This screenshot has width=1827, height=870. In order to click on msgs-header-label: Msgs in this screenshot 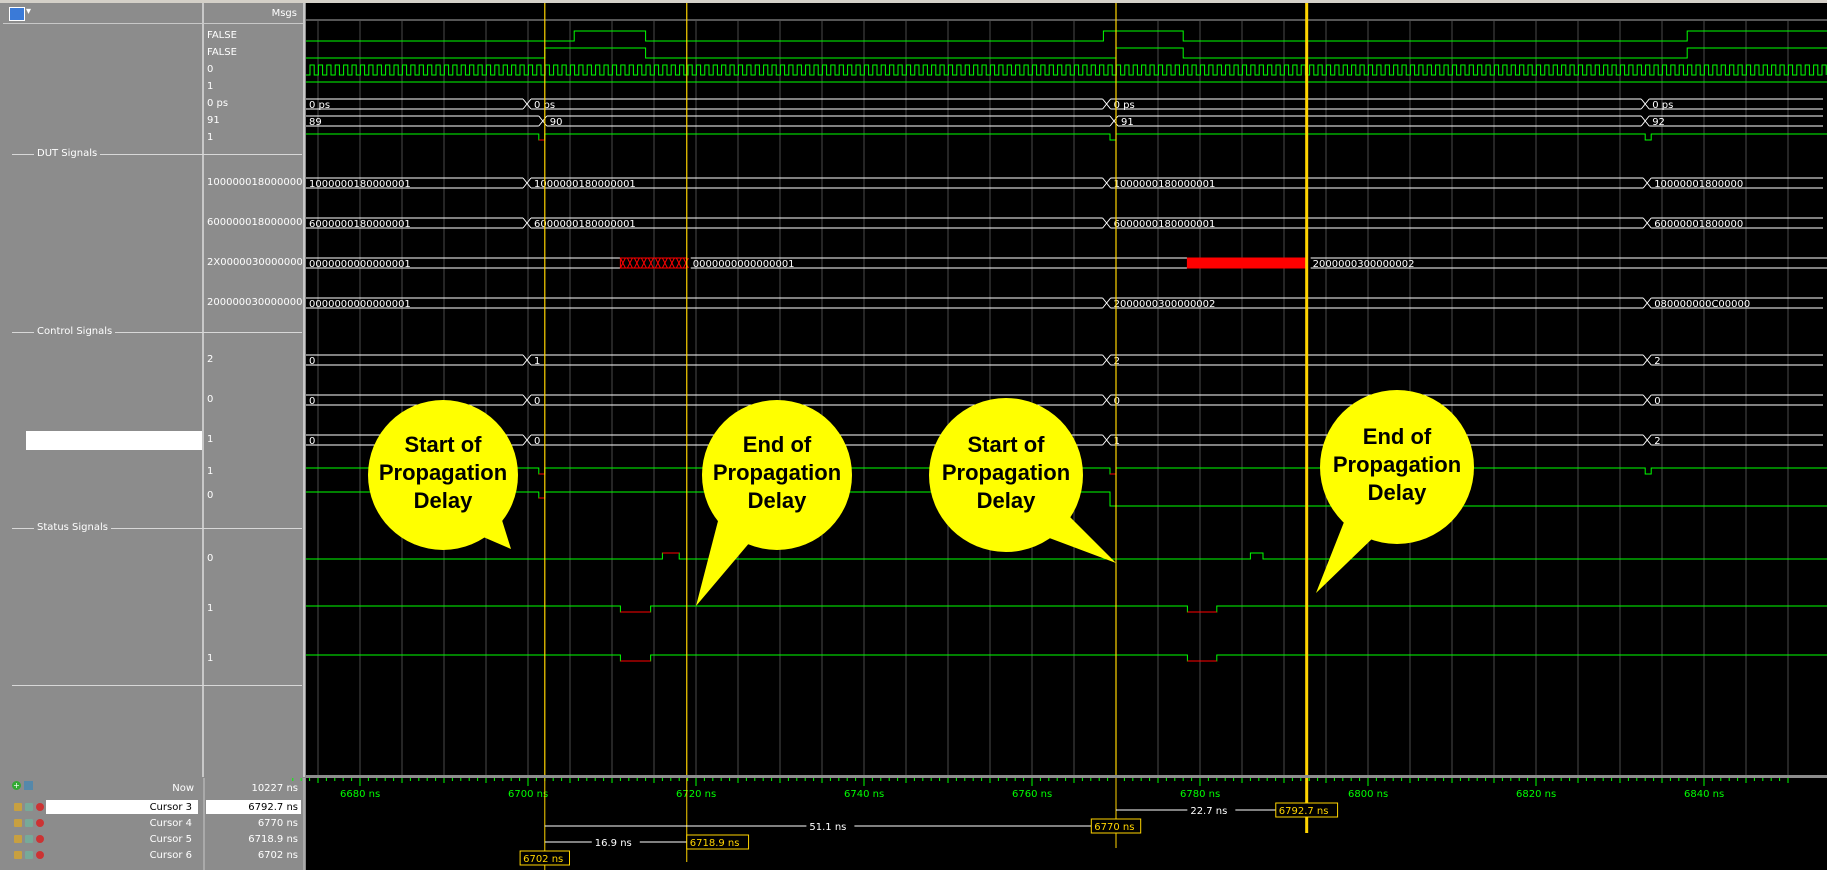, I will do `click(284, 13)`.